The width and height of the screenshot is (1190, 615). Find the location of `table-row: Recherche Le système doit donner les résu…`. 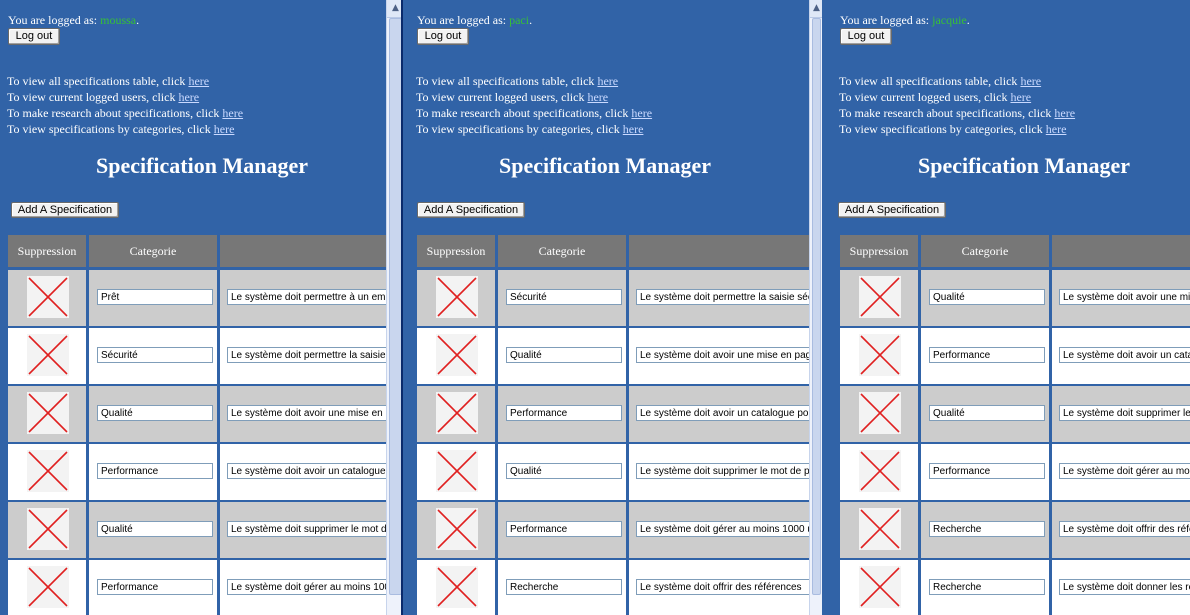

table-row: Recherche Le système doit donner les résu… is located at coordinates (1015, 587).